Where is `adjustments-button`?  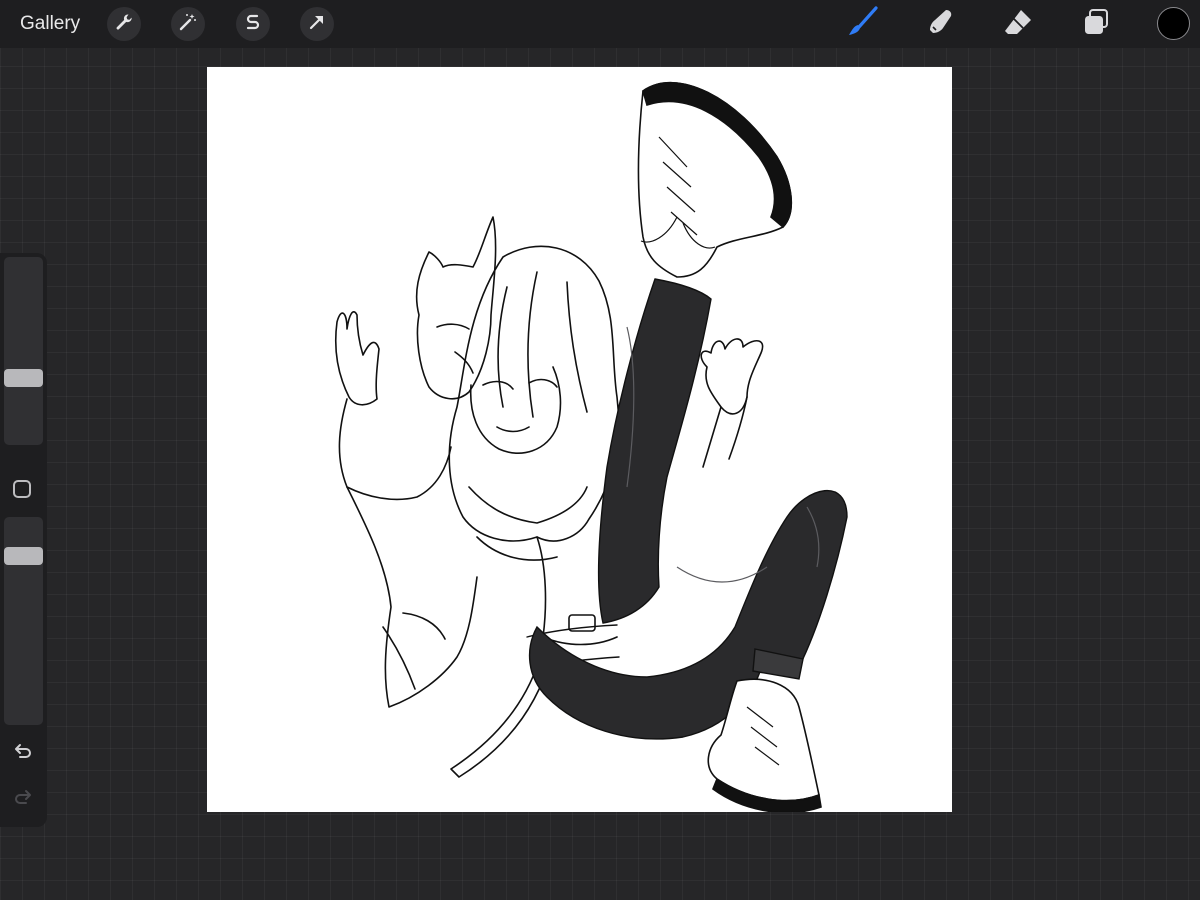 adjustments-button is located at coordinates (188, 24).